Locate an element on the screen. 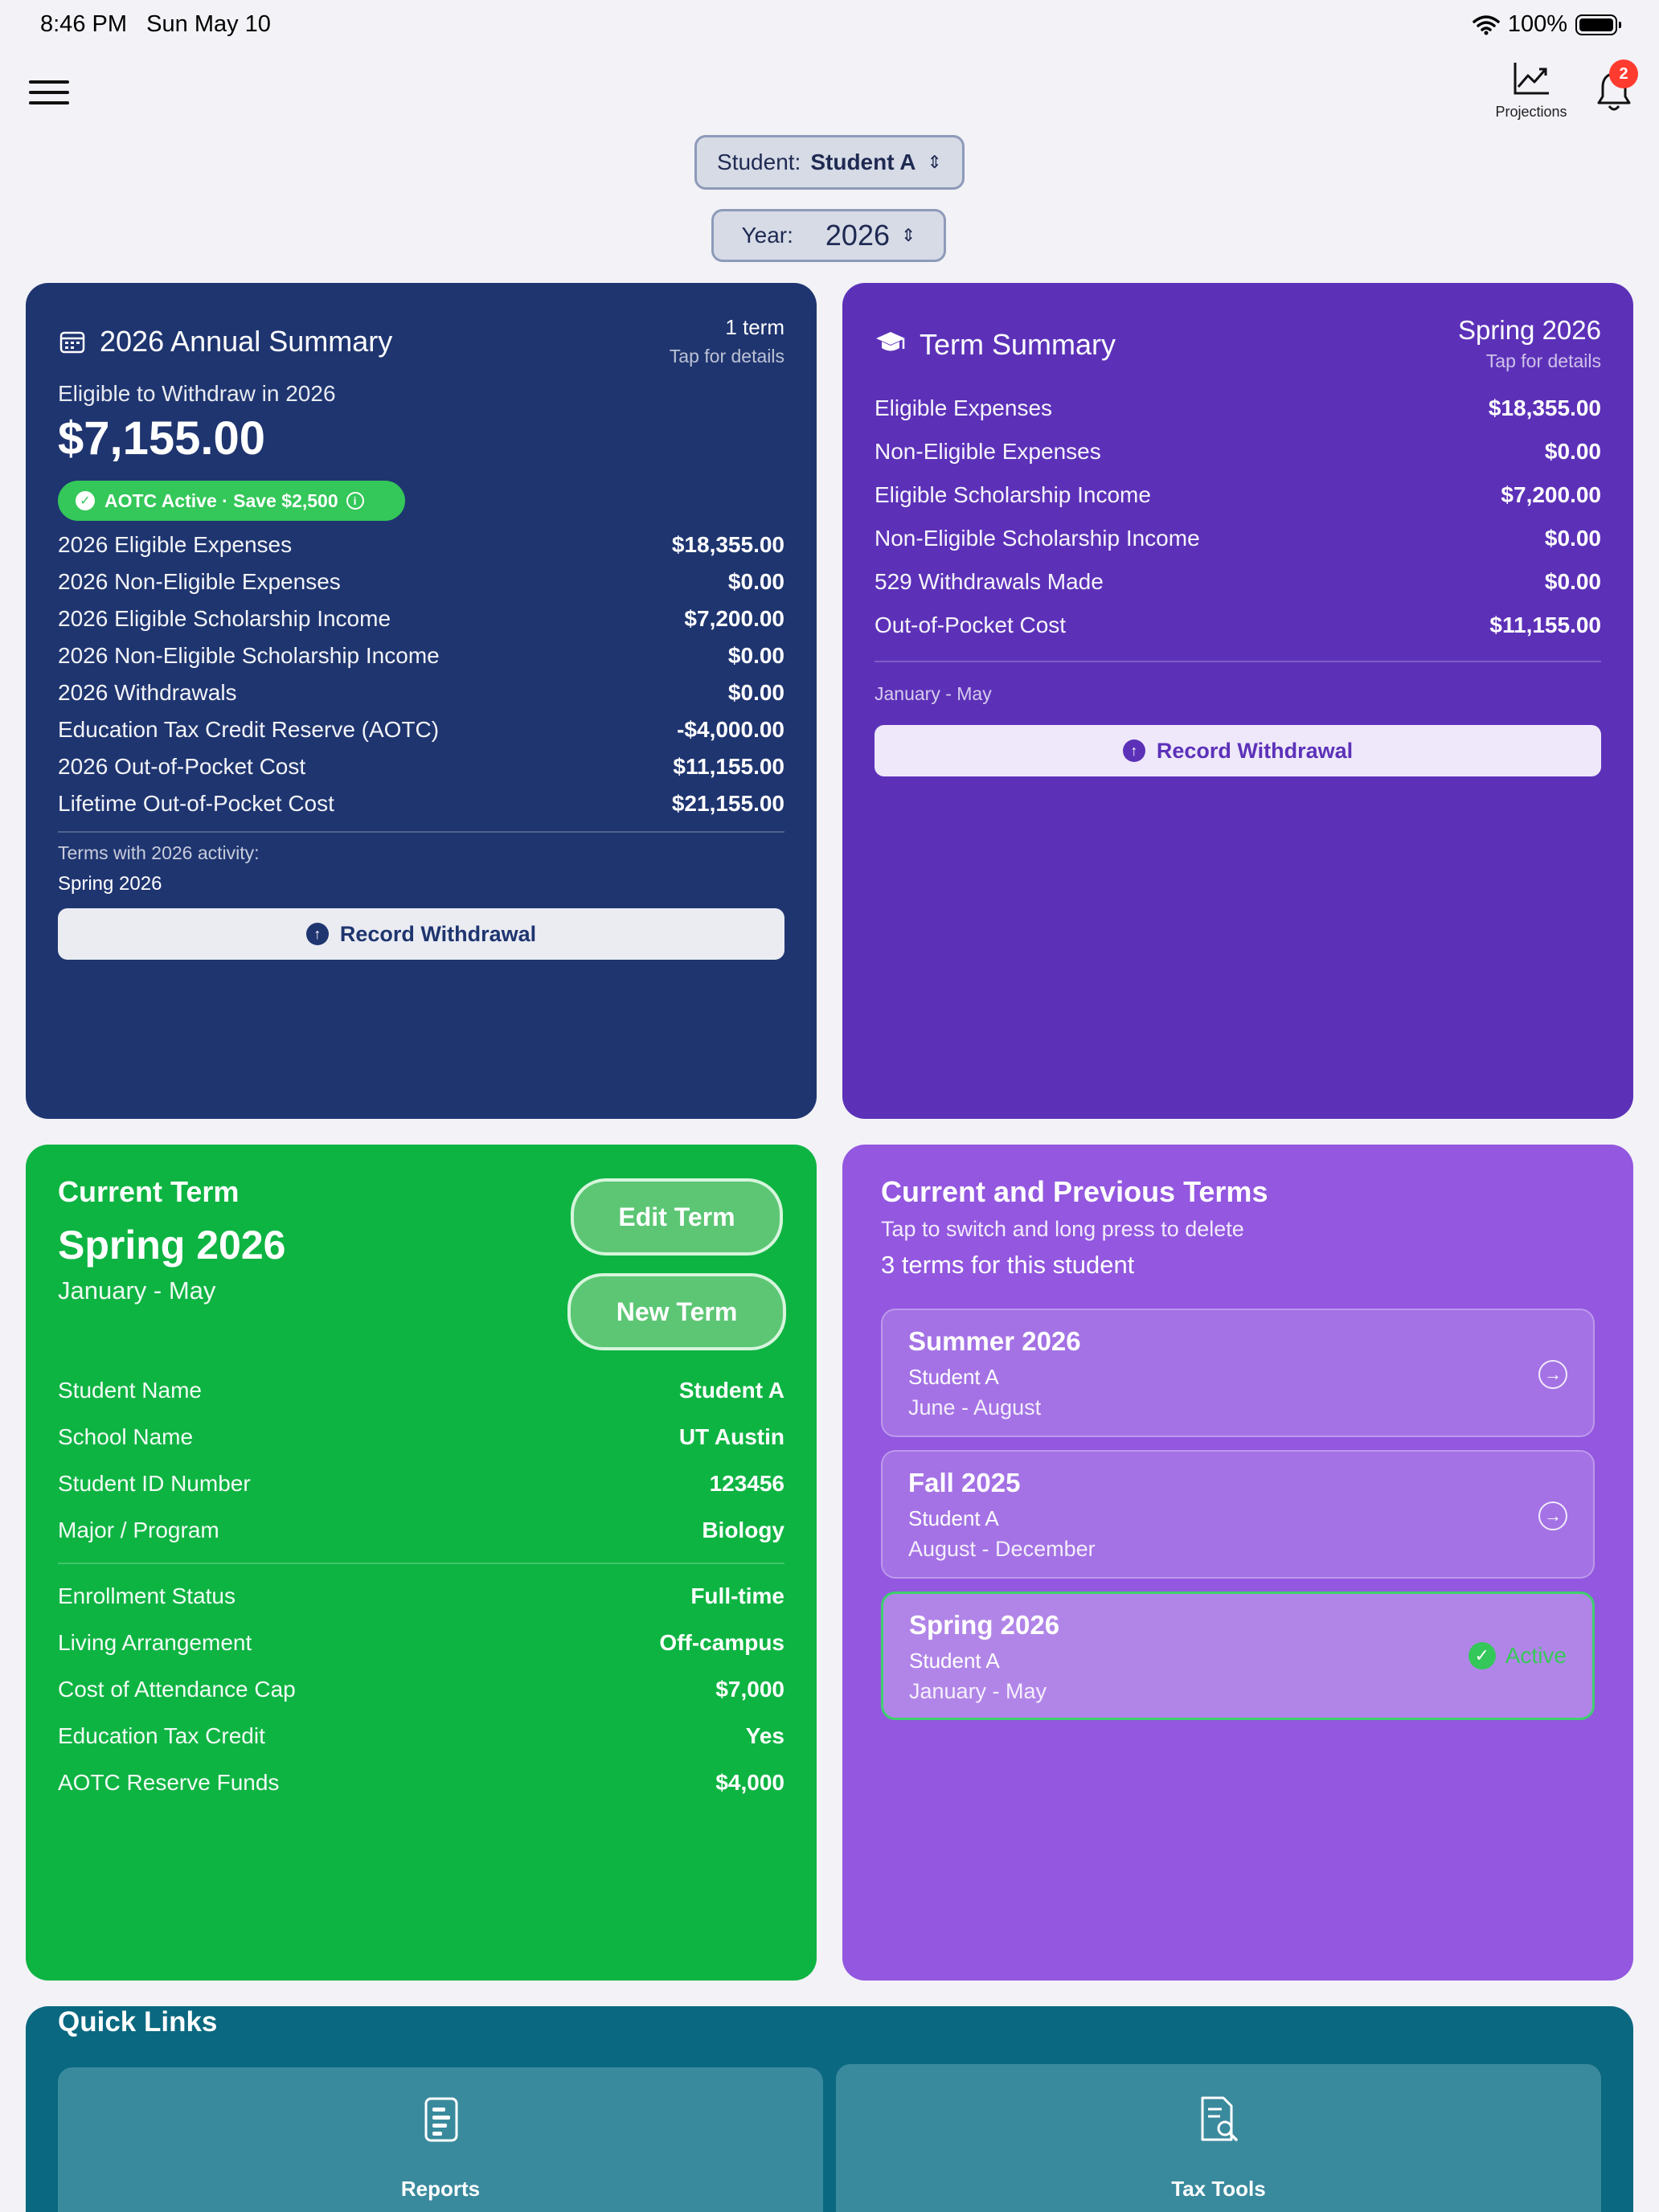 Image resolution: width=1659 pixels, height=2212 pixels. year-picker: Year: 2026 ⇕ is located at coordinates (828, 235).